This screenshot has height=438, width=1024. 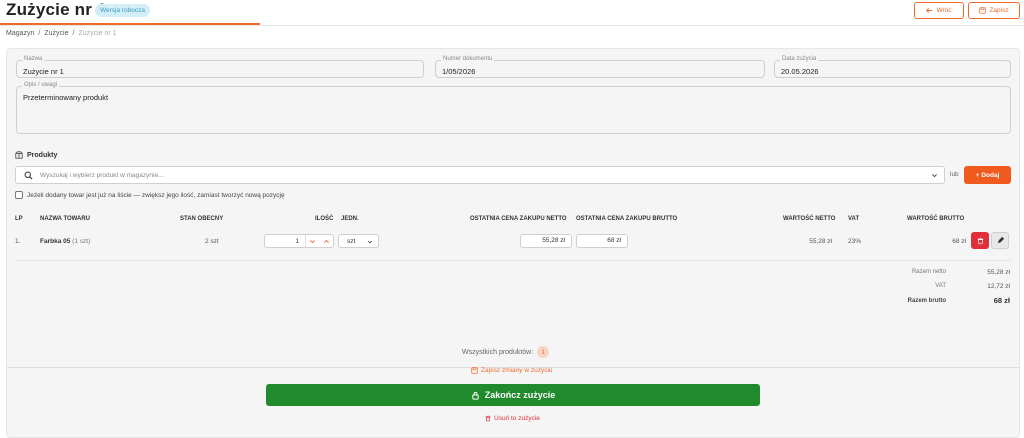 I want to click on delete-usage-link: Usuń to zużycie, so click(x=512, y=418).